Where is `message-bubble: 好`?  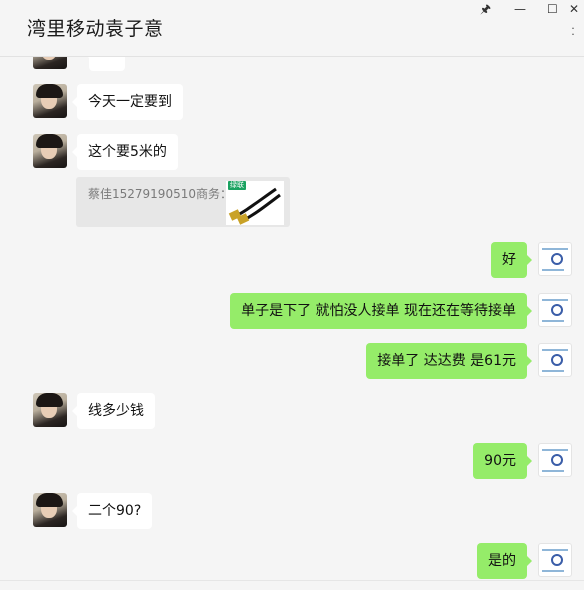
message-bubble: 好 is located at coordinates (511, 260).